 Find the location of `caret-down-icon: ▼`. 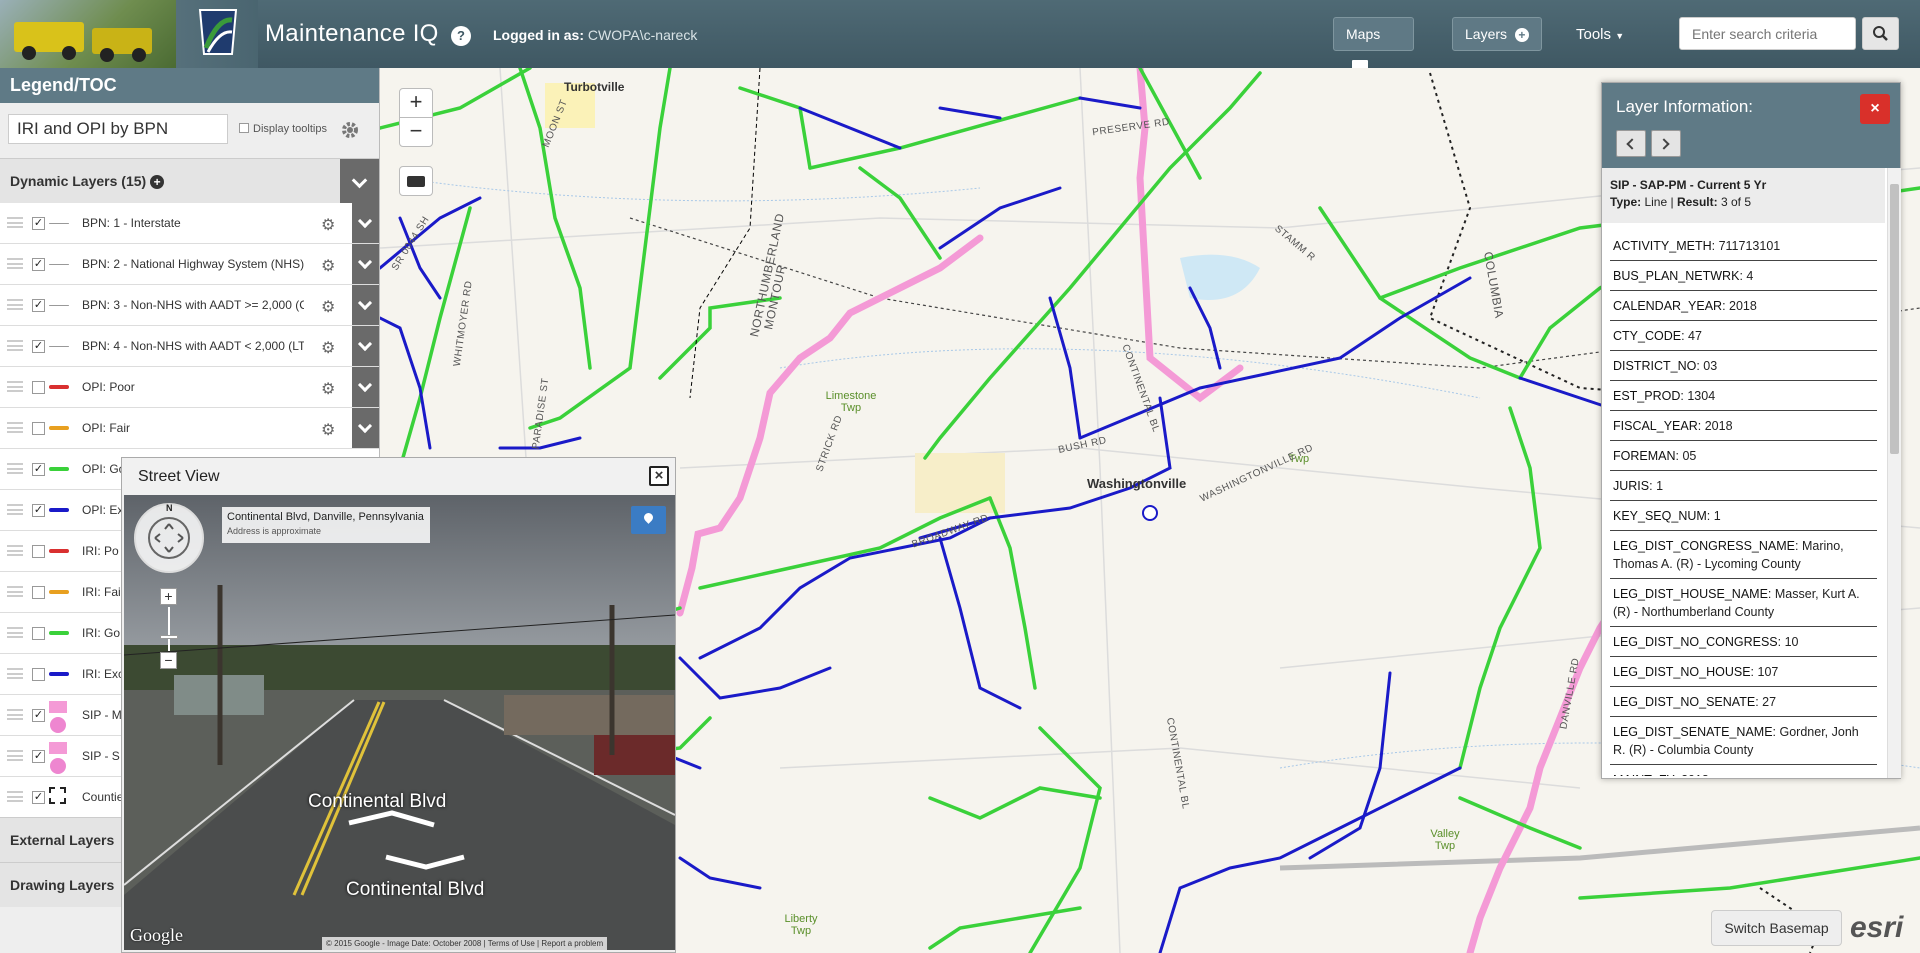

caret-down-icon: ▼ is located at coordinates (1620, 36).